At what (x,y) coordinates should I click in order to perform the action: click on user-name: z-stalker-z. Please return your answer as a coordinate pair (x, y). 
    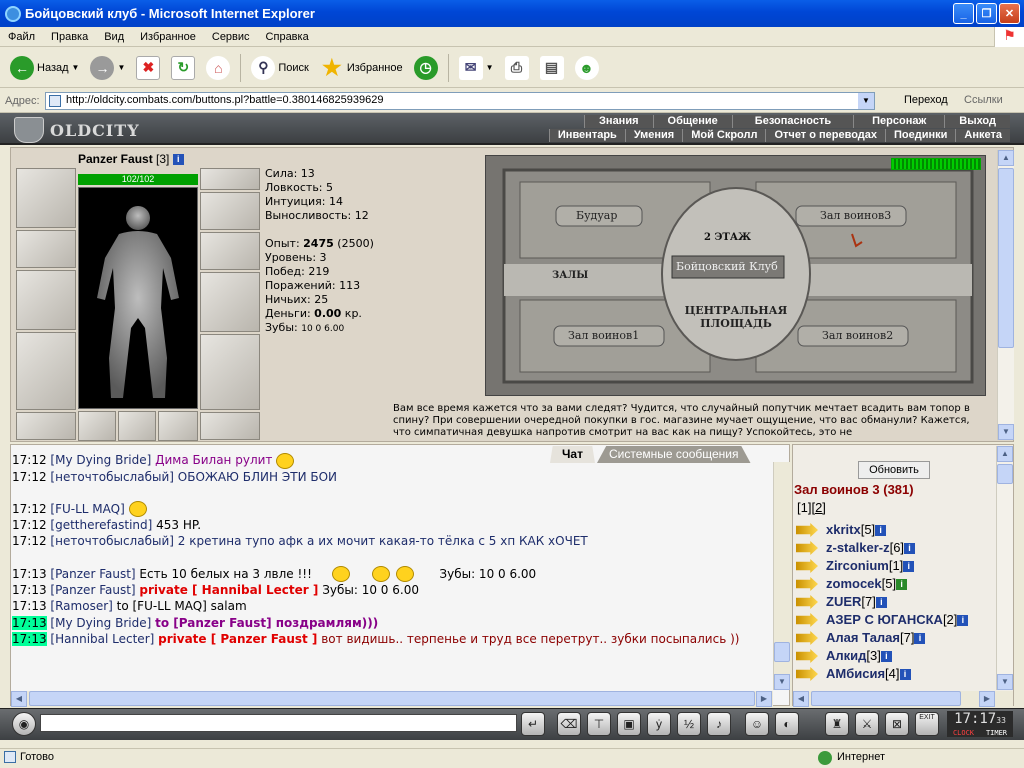
    Looking at the image, I should click on (858, 548).